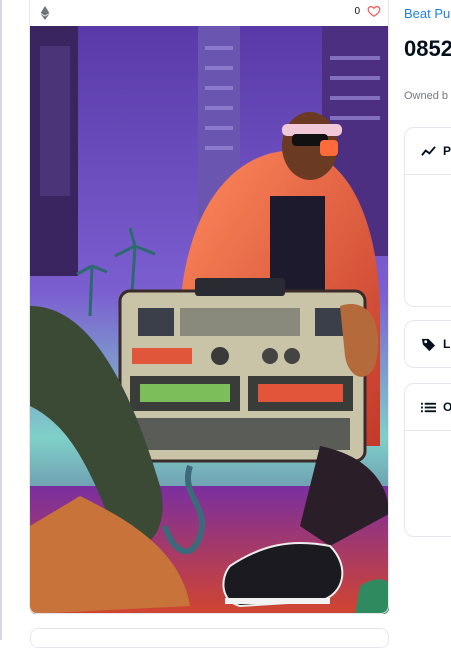  I want to click on price-history-header: P, so click(428, 151).